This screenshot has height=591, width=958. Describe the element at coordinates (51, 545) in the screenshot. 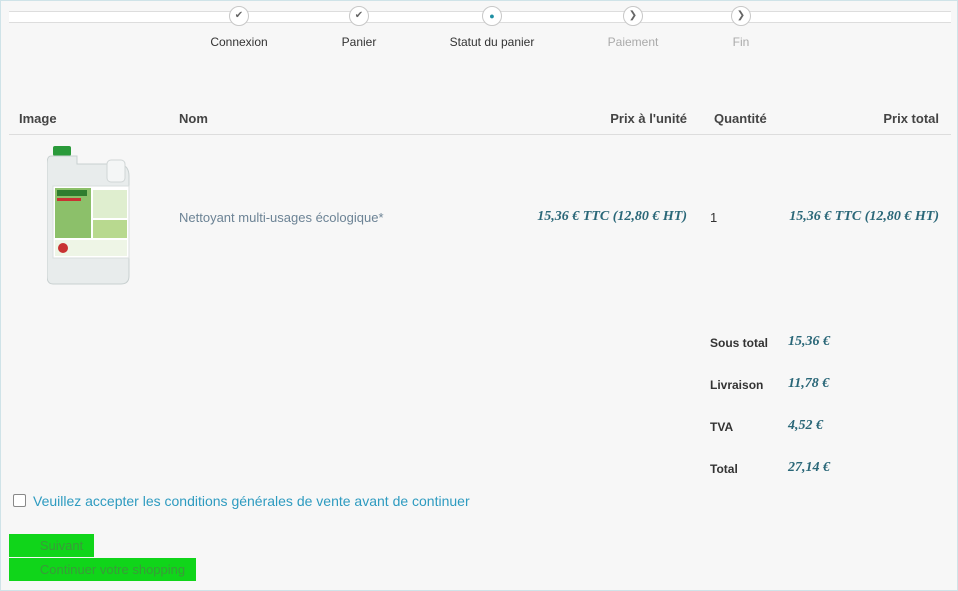

I see `next-button: Suivant` at that location.